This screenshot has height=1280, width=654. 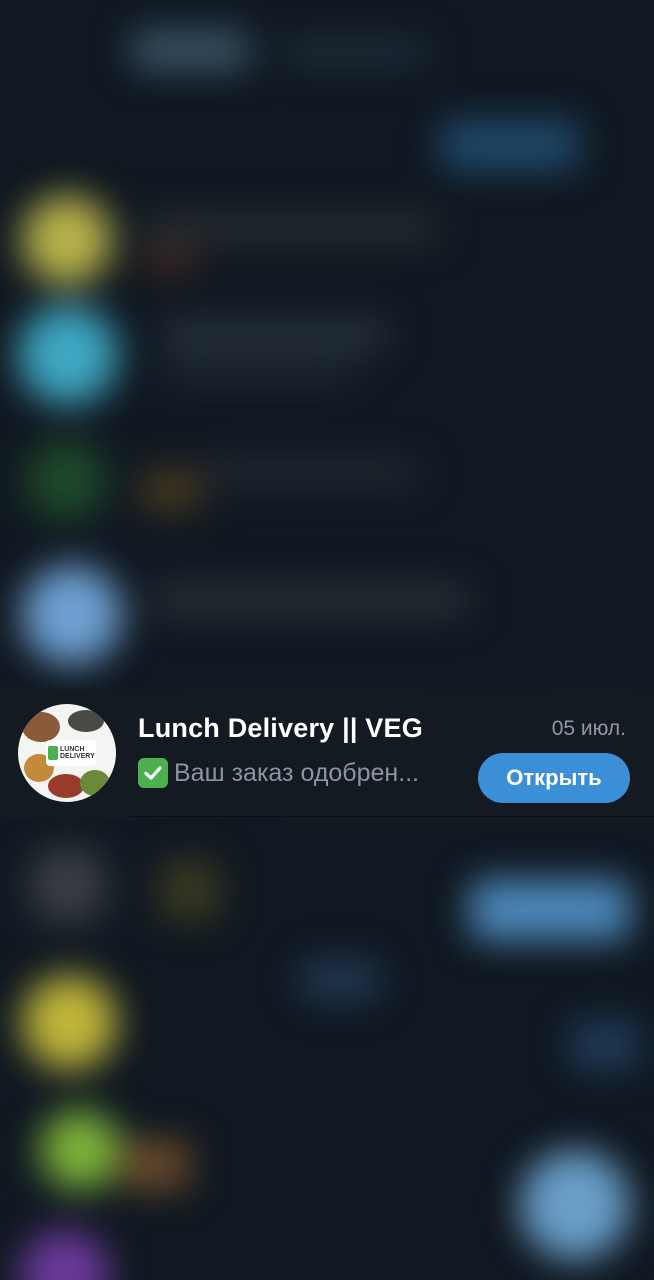 I want to click on blurred-header-text, so click(x=355, y=52).